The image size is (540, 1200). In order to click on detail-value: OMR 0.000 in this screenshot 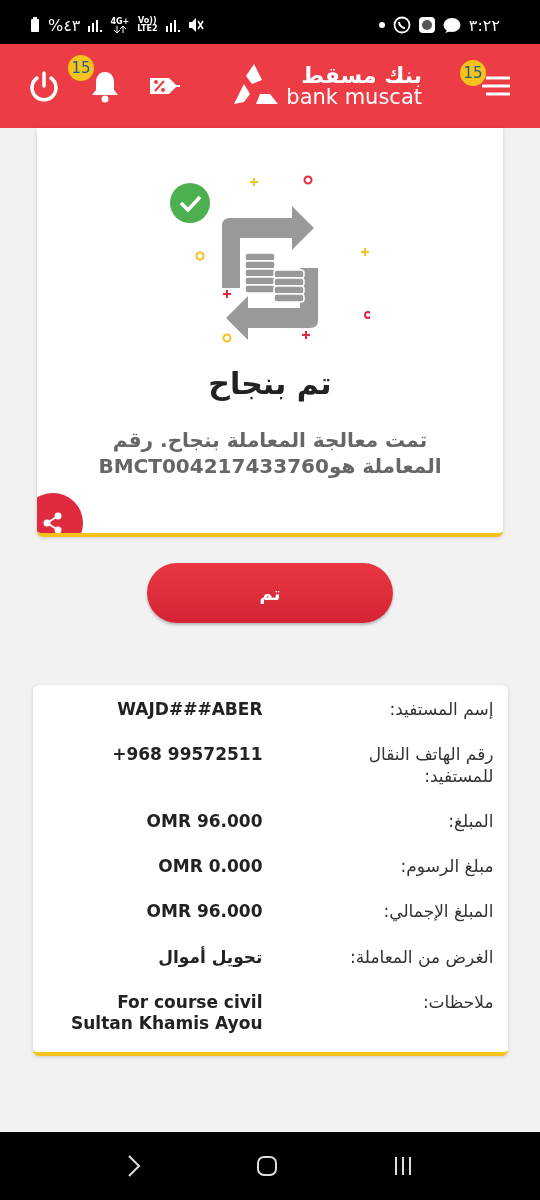, I will do `click(210, 867)`.